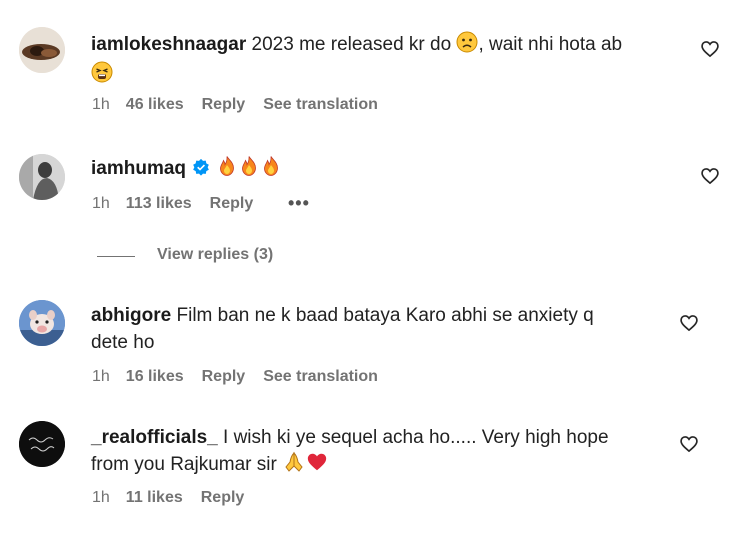 The height and width of the screenshot is (548, 730). What do you see at coordinates (131, 315) in the screenshot?
I see `username: abhigore` at bounding box center [131, 315].